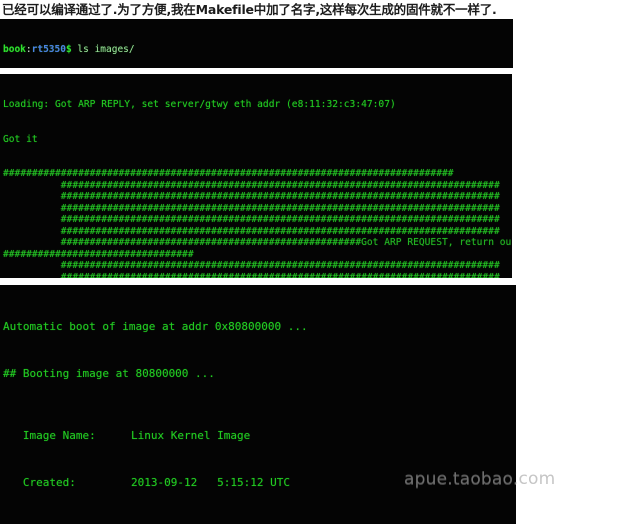 Image resolution: width=640 pixels, height=524 pixels. I want to click on hash-marks: #################################, so click(98, 254).